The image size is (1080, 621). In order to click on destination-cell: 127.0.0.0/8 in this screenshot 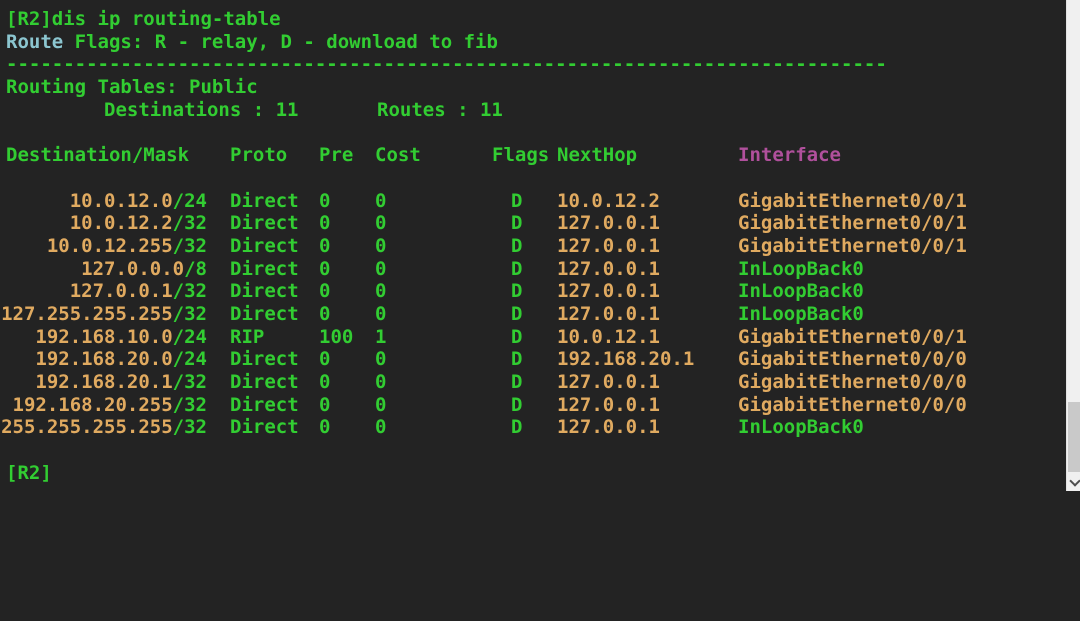, I will do `click(103, 269)`.